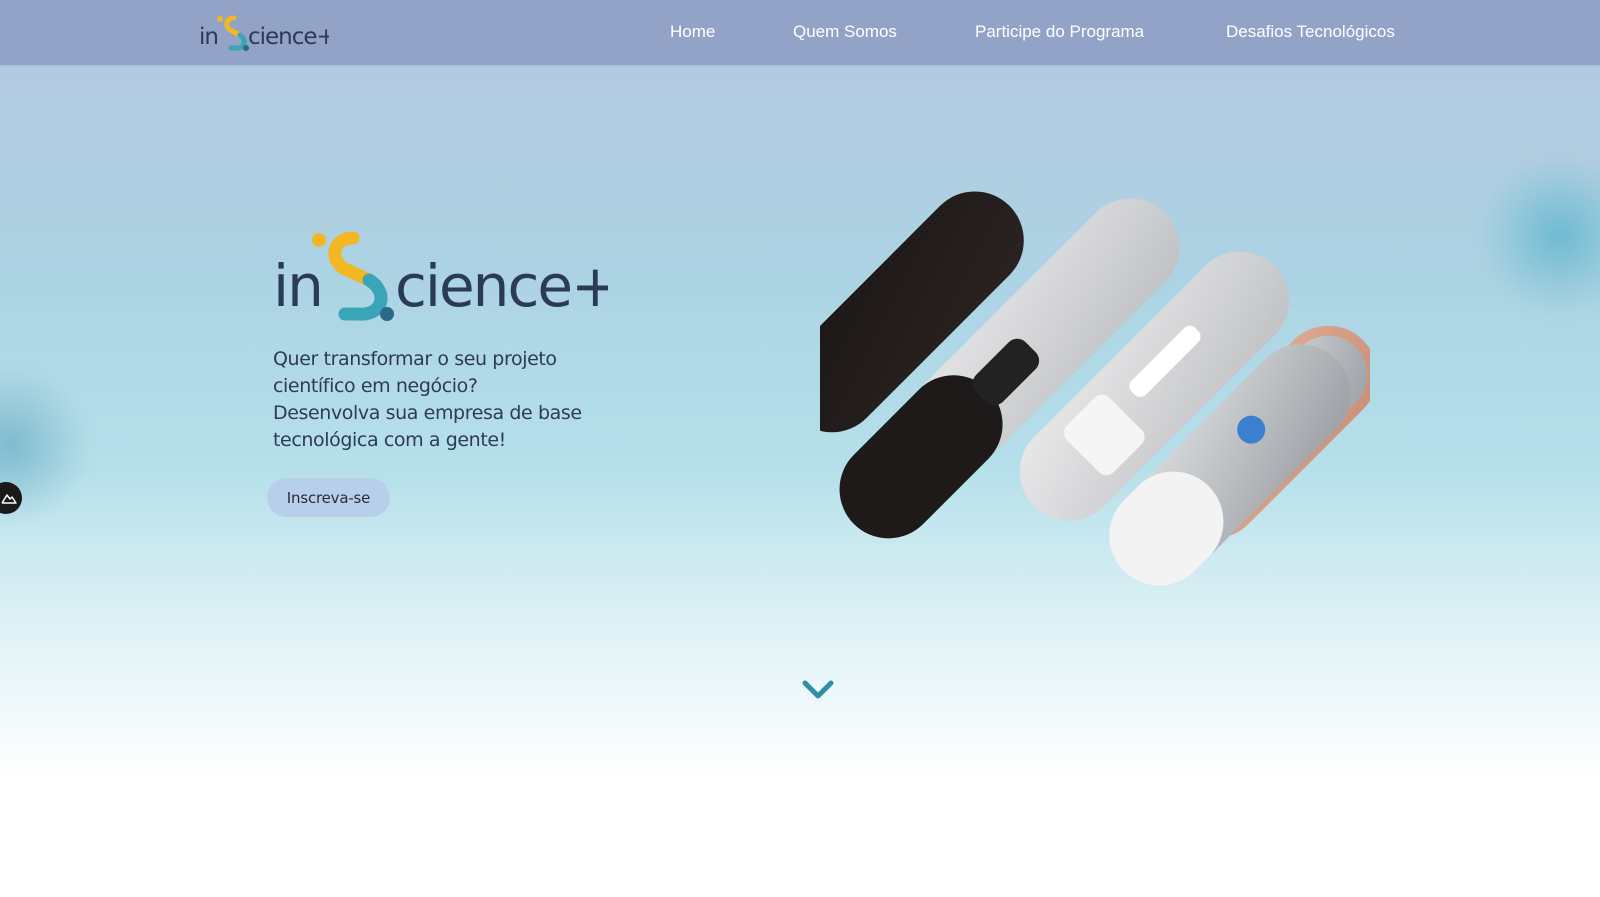 The image size is (1600, 897). What do you see at coordinates (297, 286) in the screenshot?
I see `svg-text: in` at bounding box center [297, 286].